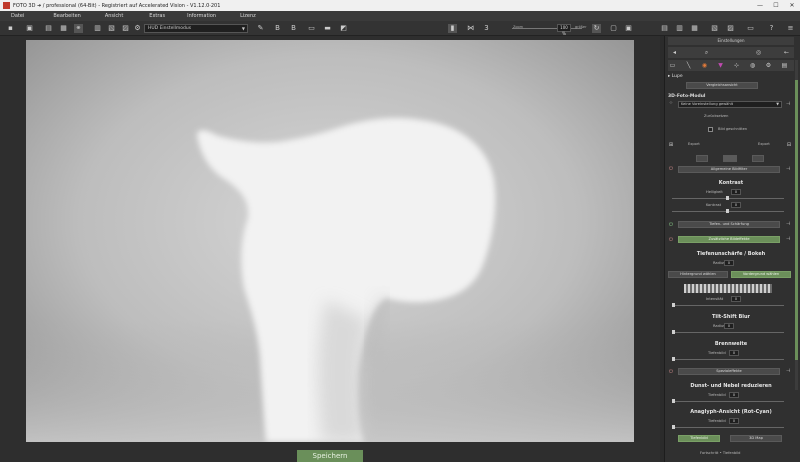  What do you see at coordinates (114, 16) in the screenshot?
I see `menu-ansicht: Ansicht` at bounding box center [114, 16].